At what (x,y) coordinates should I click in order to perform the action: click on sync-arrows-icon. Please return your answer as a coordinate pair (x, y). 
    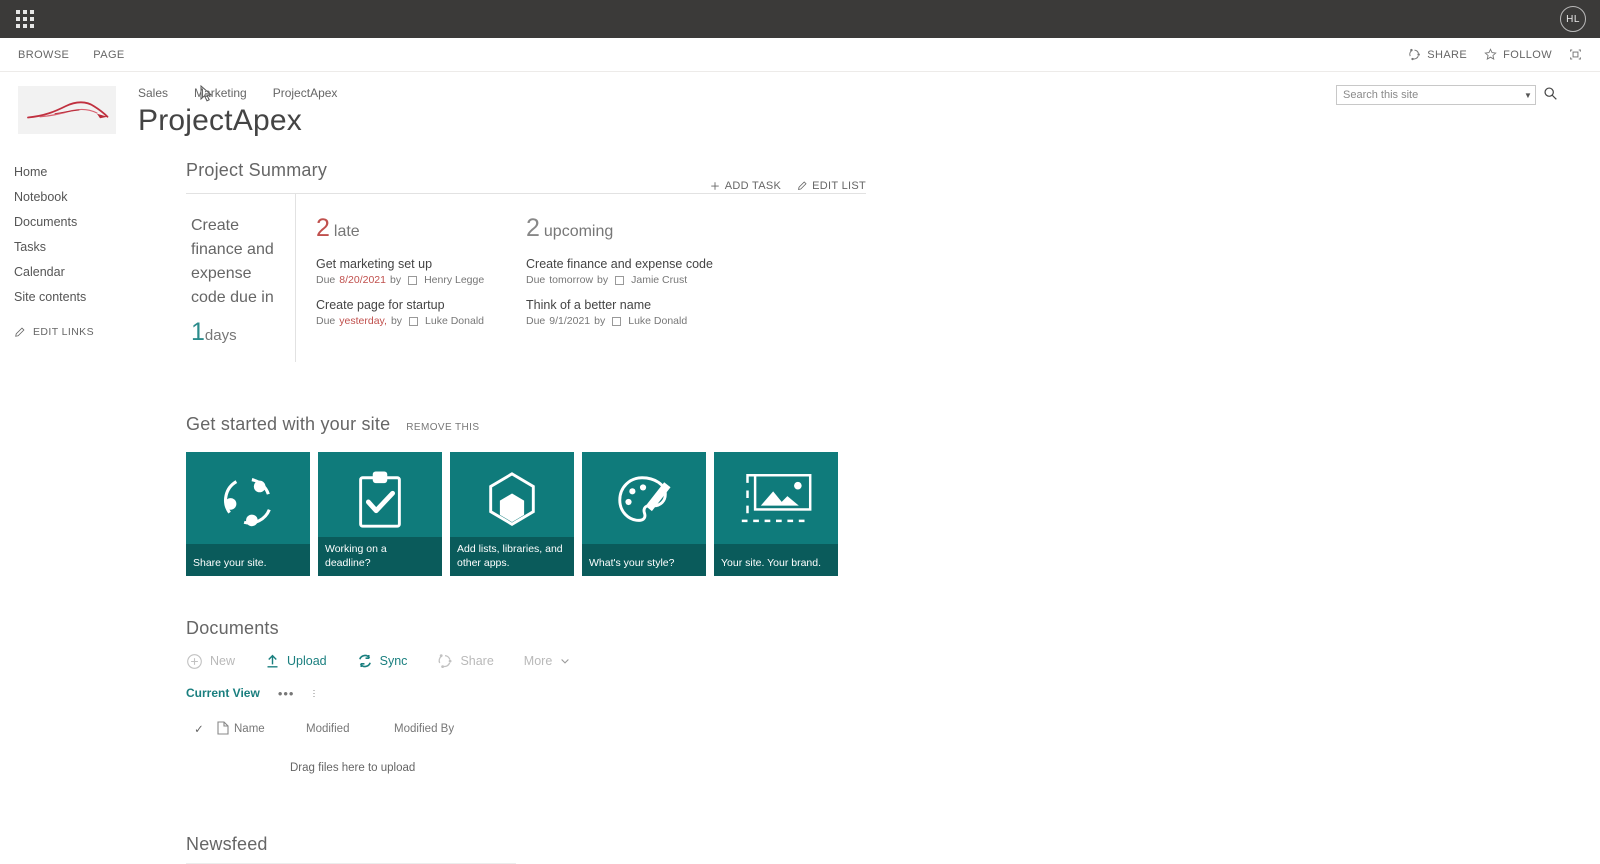
    Looking at the image, I should click on (364, 661).